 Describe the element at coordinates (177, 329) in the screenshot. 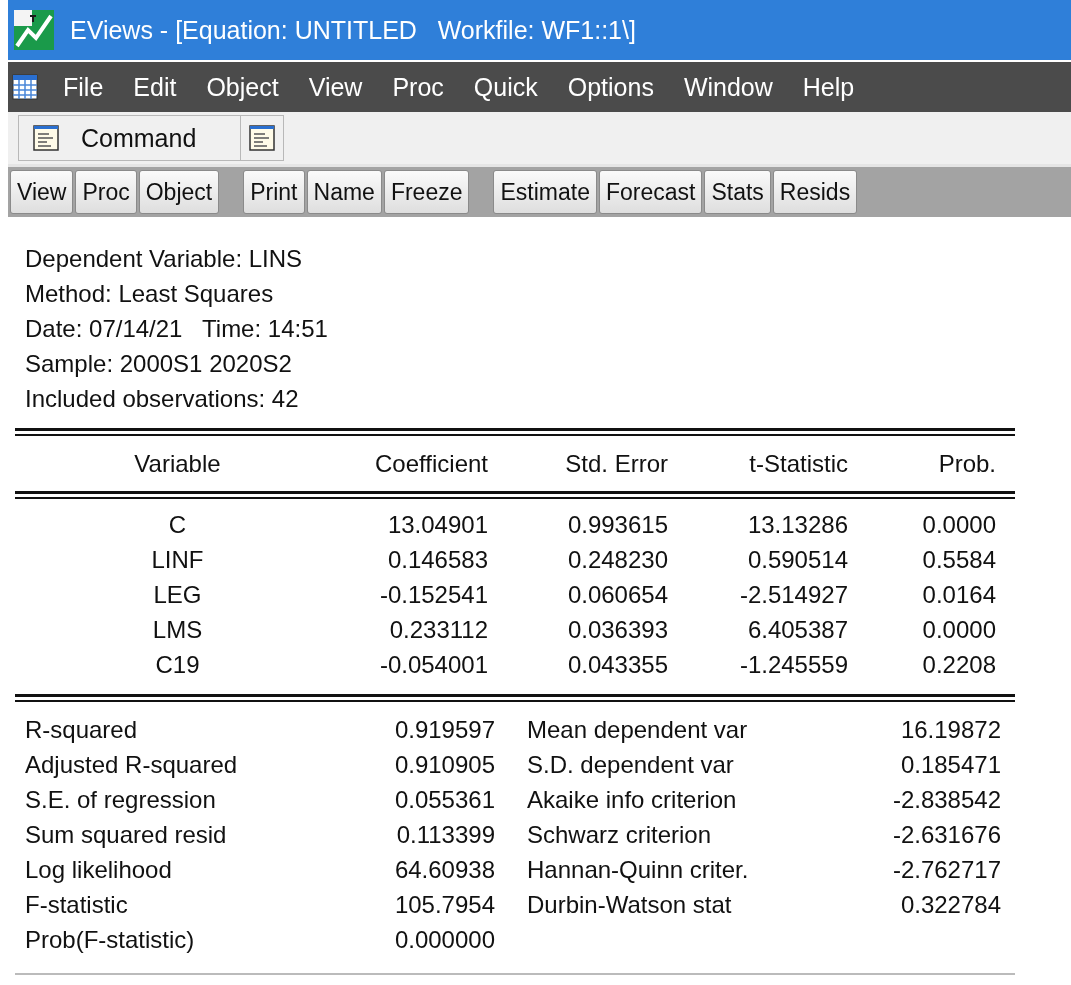

I see `header-line: Date: 07/14/21 Time: 14:51` at that location.